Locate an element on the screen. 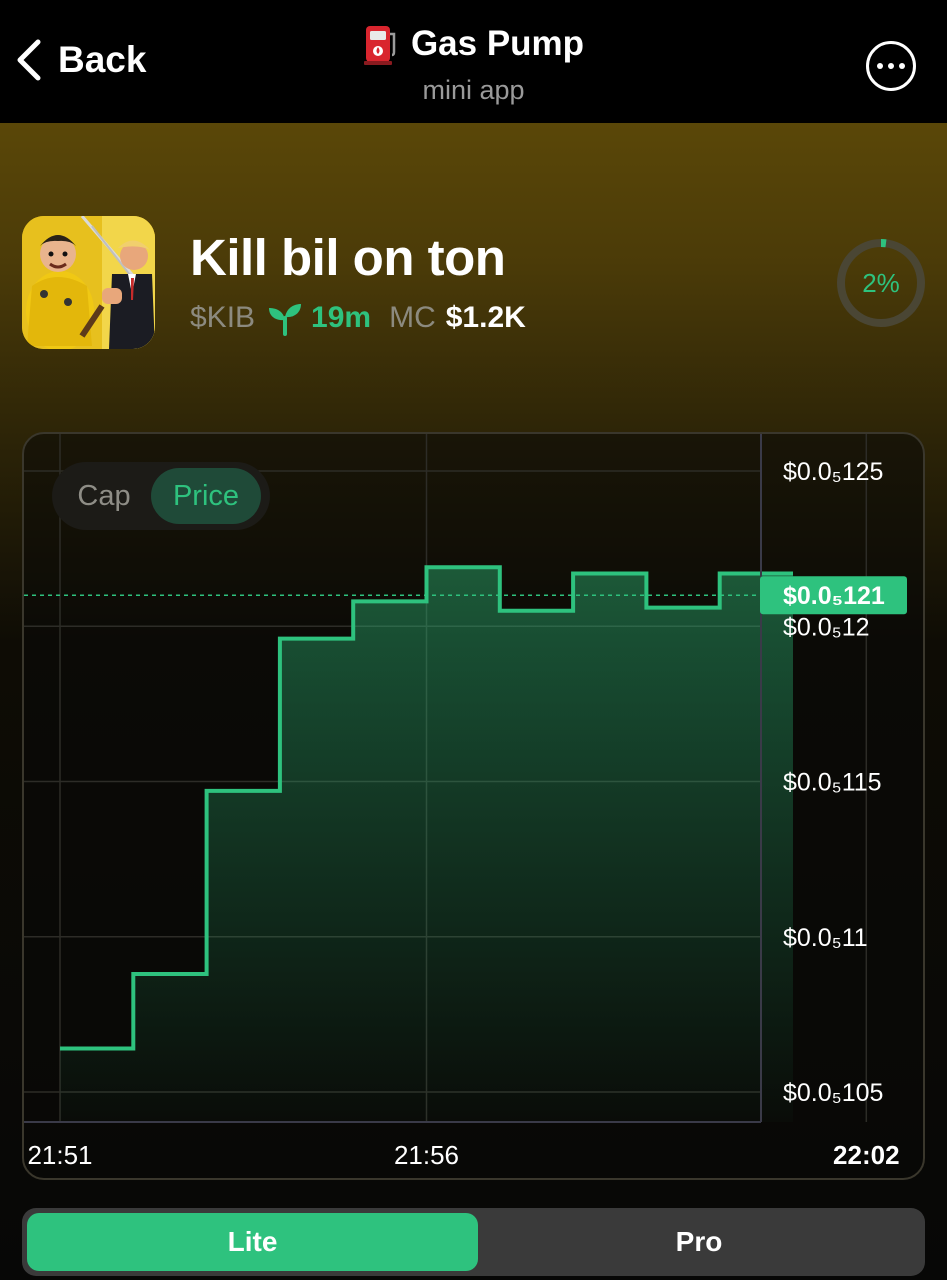 This screenshot has height=1280, width=947. y-tick-label: $0.0₅115 is located at coordinates (832, 783).